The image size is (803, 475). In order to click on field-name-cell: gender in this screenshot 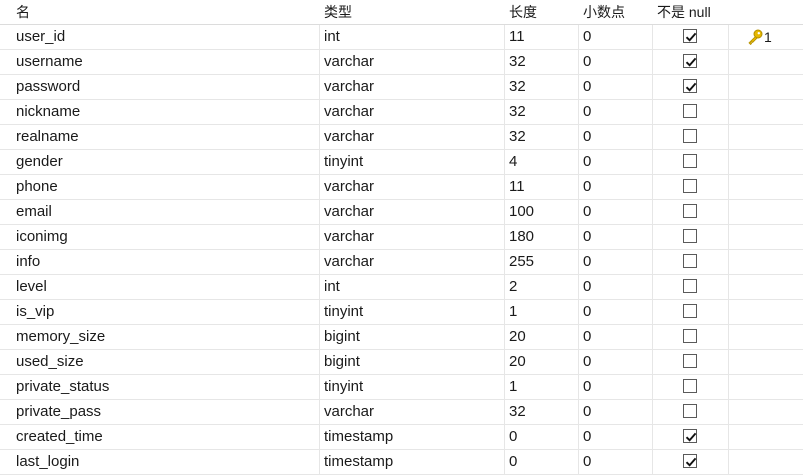, I will do `click(166, 162)`.